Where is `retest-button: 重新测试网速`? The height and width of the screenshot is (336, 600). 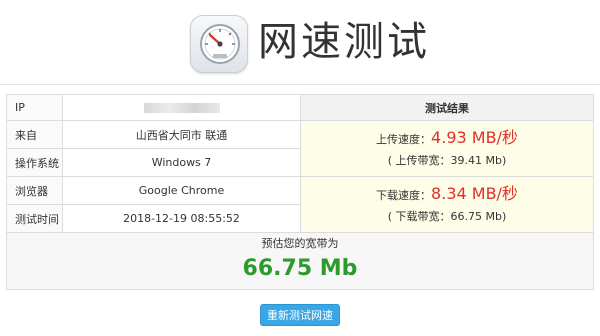
retest-button: 重新测试网速 is located at coordinates (300, 315).